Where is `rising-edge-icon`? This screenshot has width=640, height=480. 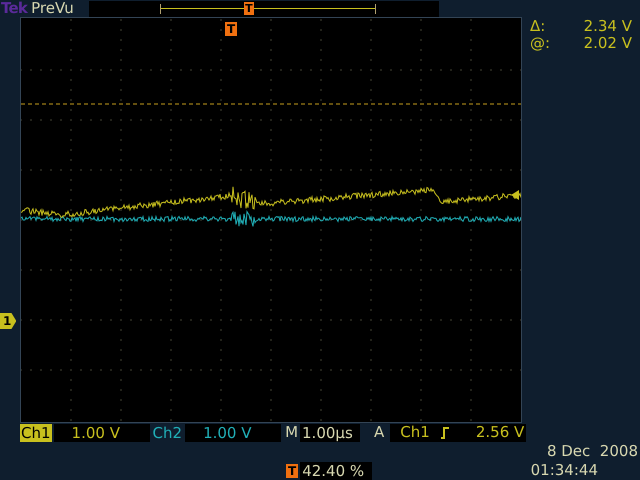 rising-edge-icon is located at coordinates (445, 433).